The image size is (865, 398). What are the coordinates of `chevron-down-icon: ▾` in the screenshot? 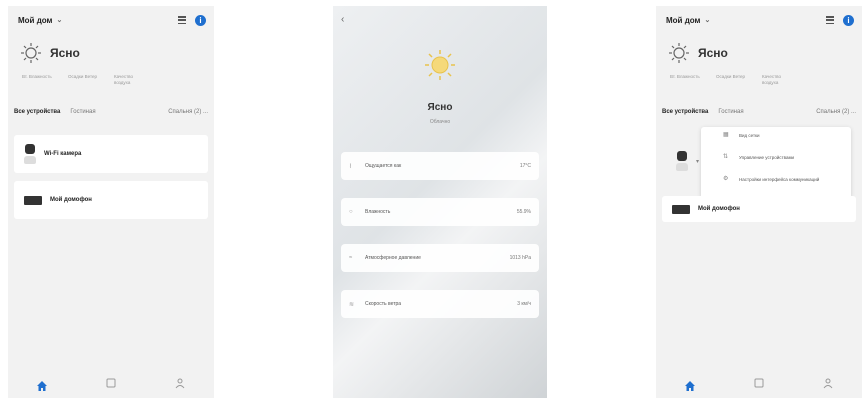 It's located at (698, 162).